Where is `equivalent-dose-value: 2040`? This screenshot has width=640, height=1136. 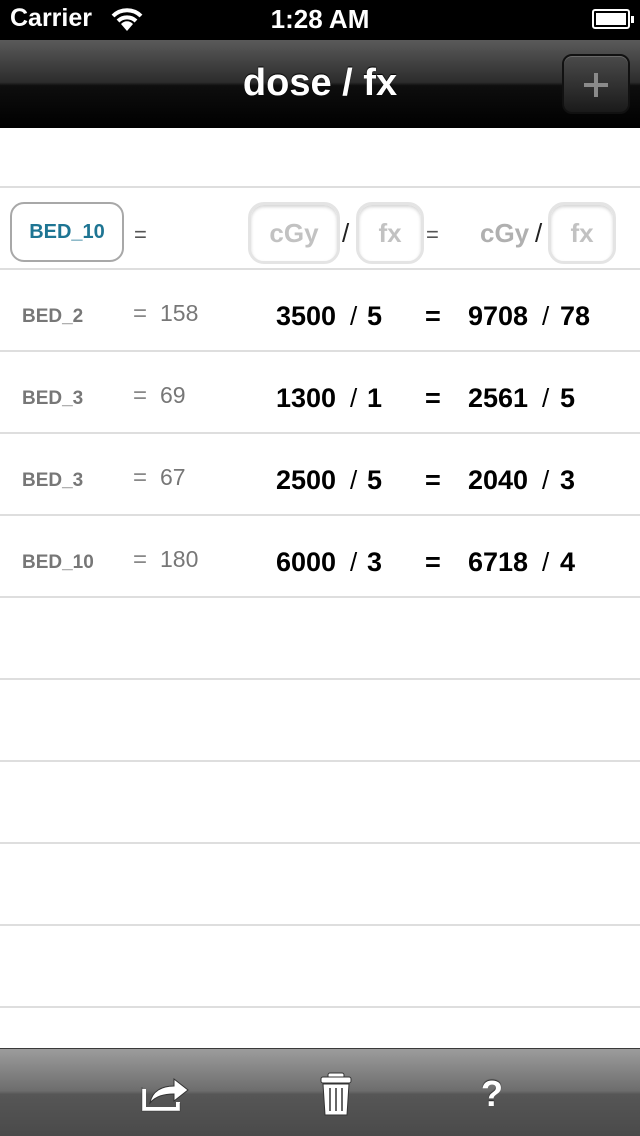 equivalent-dose-value: 2040 is located at coordinates (498, 480).